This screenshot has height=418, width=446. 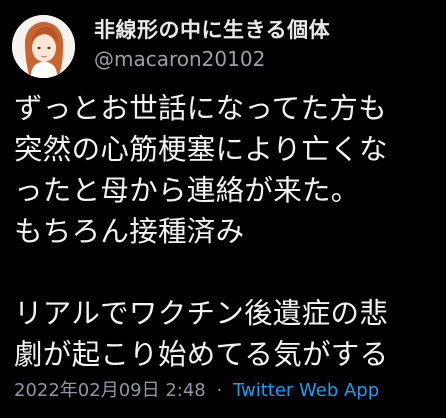 I want to click on avatar, so click(x=43, y=46).